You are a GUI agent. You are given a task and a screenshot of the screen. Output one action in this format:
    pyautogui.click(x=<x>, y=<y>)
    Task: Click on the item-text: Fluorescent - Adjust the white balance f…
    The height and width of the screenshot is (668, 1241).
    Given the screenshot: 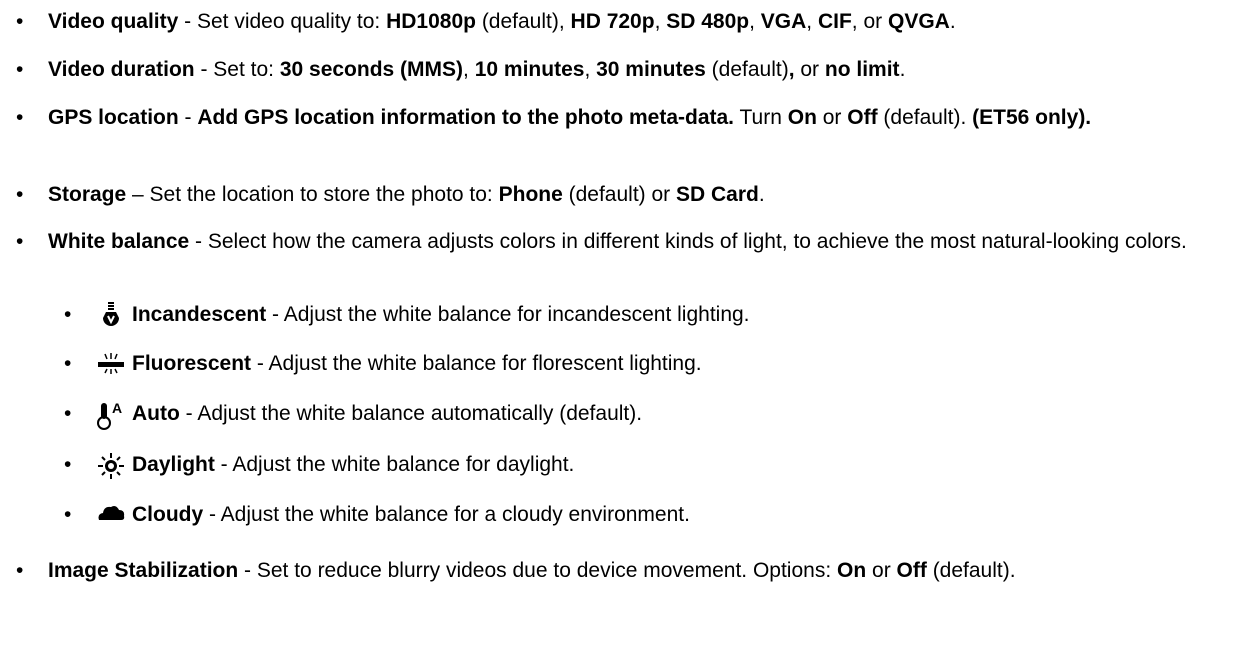 What is the action you would take?
    pyautogui.click(x=657, y=363)
    